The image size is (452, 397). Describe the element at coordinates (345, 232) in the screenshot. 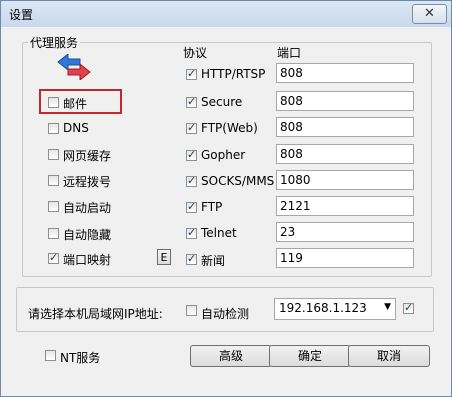

I see `port-input: 23` at that location.